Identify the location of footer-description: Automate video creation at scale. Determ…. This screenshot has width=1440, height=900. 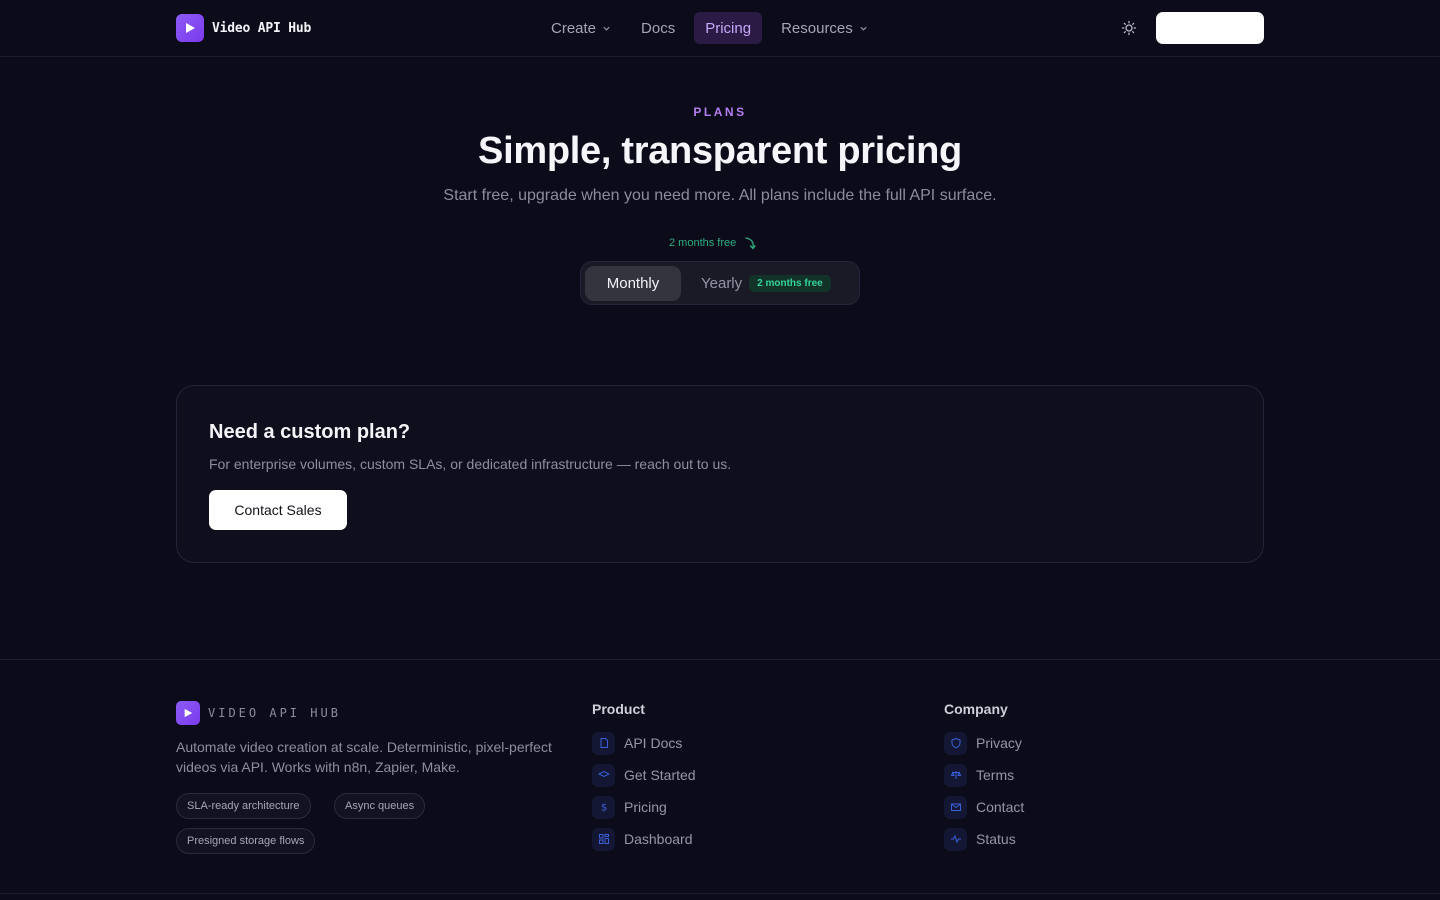
(364, 757).